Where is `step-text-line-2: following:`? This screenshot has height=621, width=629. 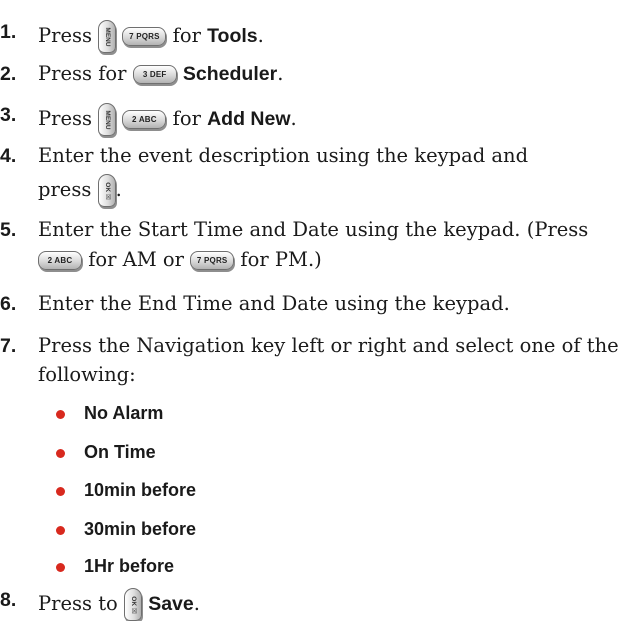
step-text-line-2: following: is located at coordinates (87, 374).